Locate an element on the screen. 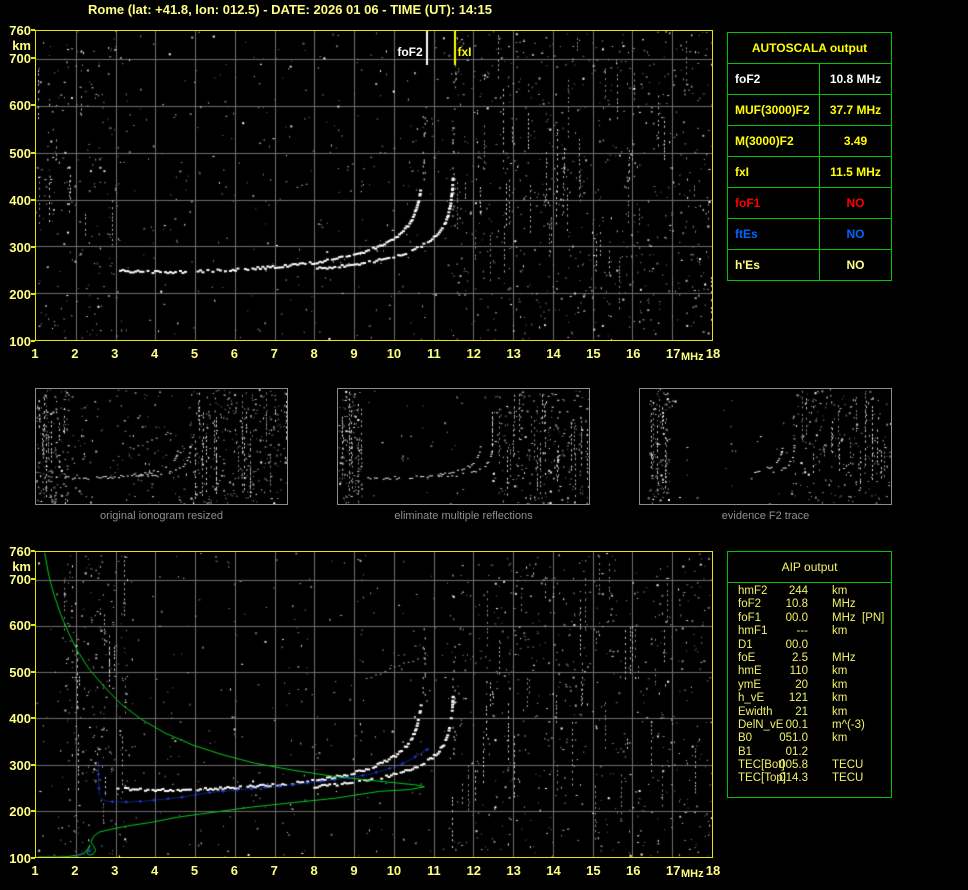 The width and height of the screenshot is (968, 890). aip-param-unit: MHz is located at coordinates (844, 617).